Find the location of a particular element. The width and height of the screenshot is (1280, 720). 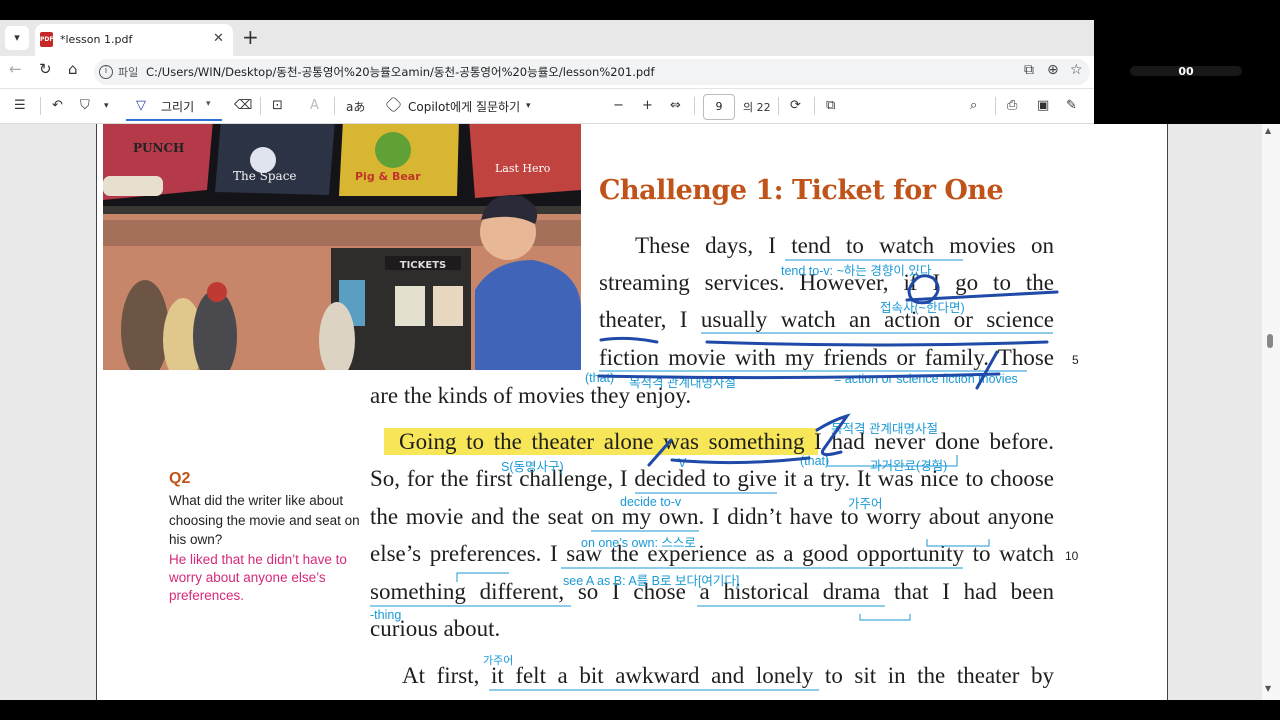

add-text-icon: ⊡ is located at coordinates (277, 105).